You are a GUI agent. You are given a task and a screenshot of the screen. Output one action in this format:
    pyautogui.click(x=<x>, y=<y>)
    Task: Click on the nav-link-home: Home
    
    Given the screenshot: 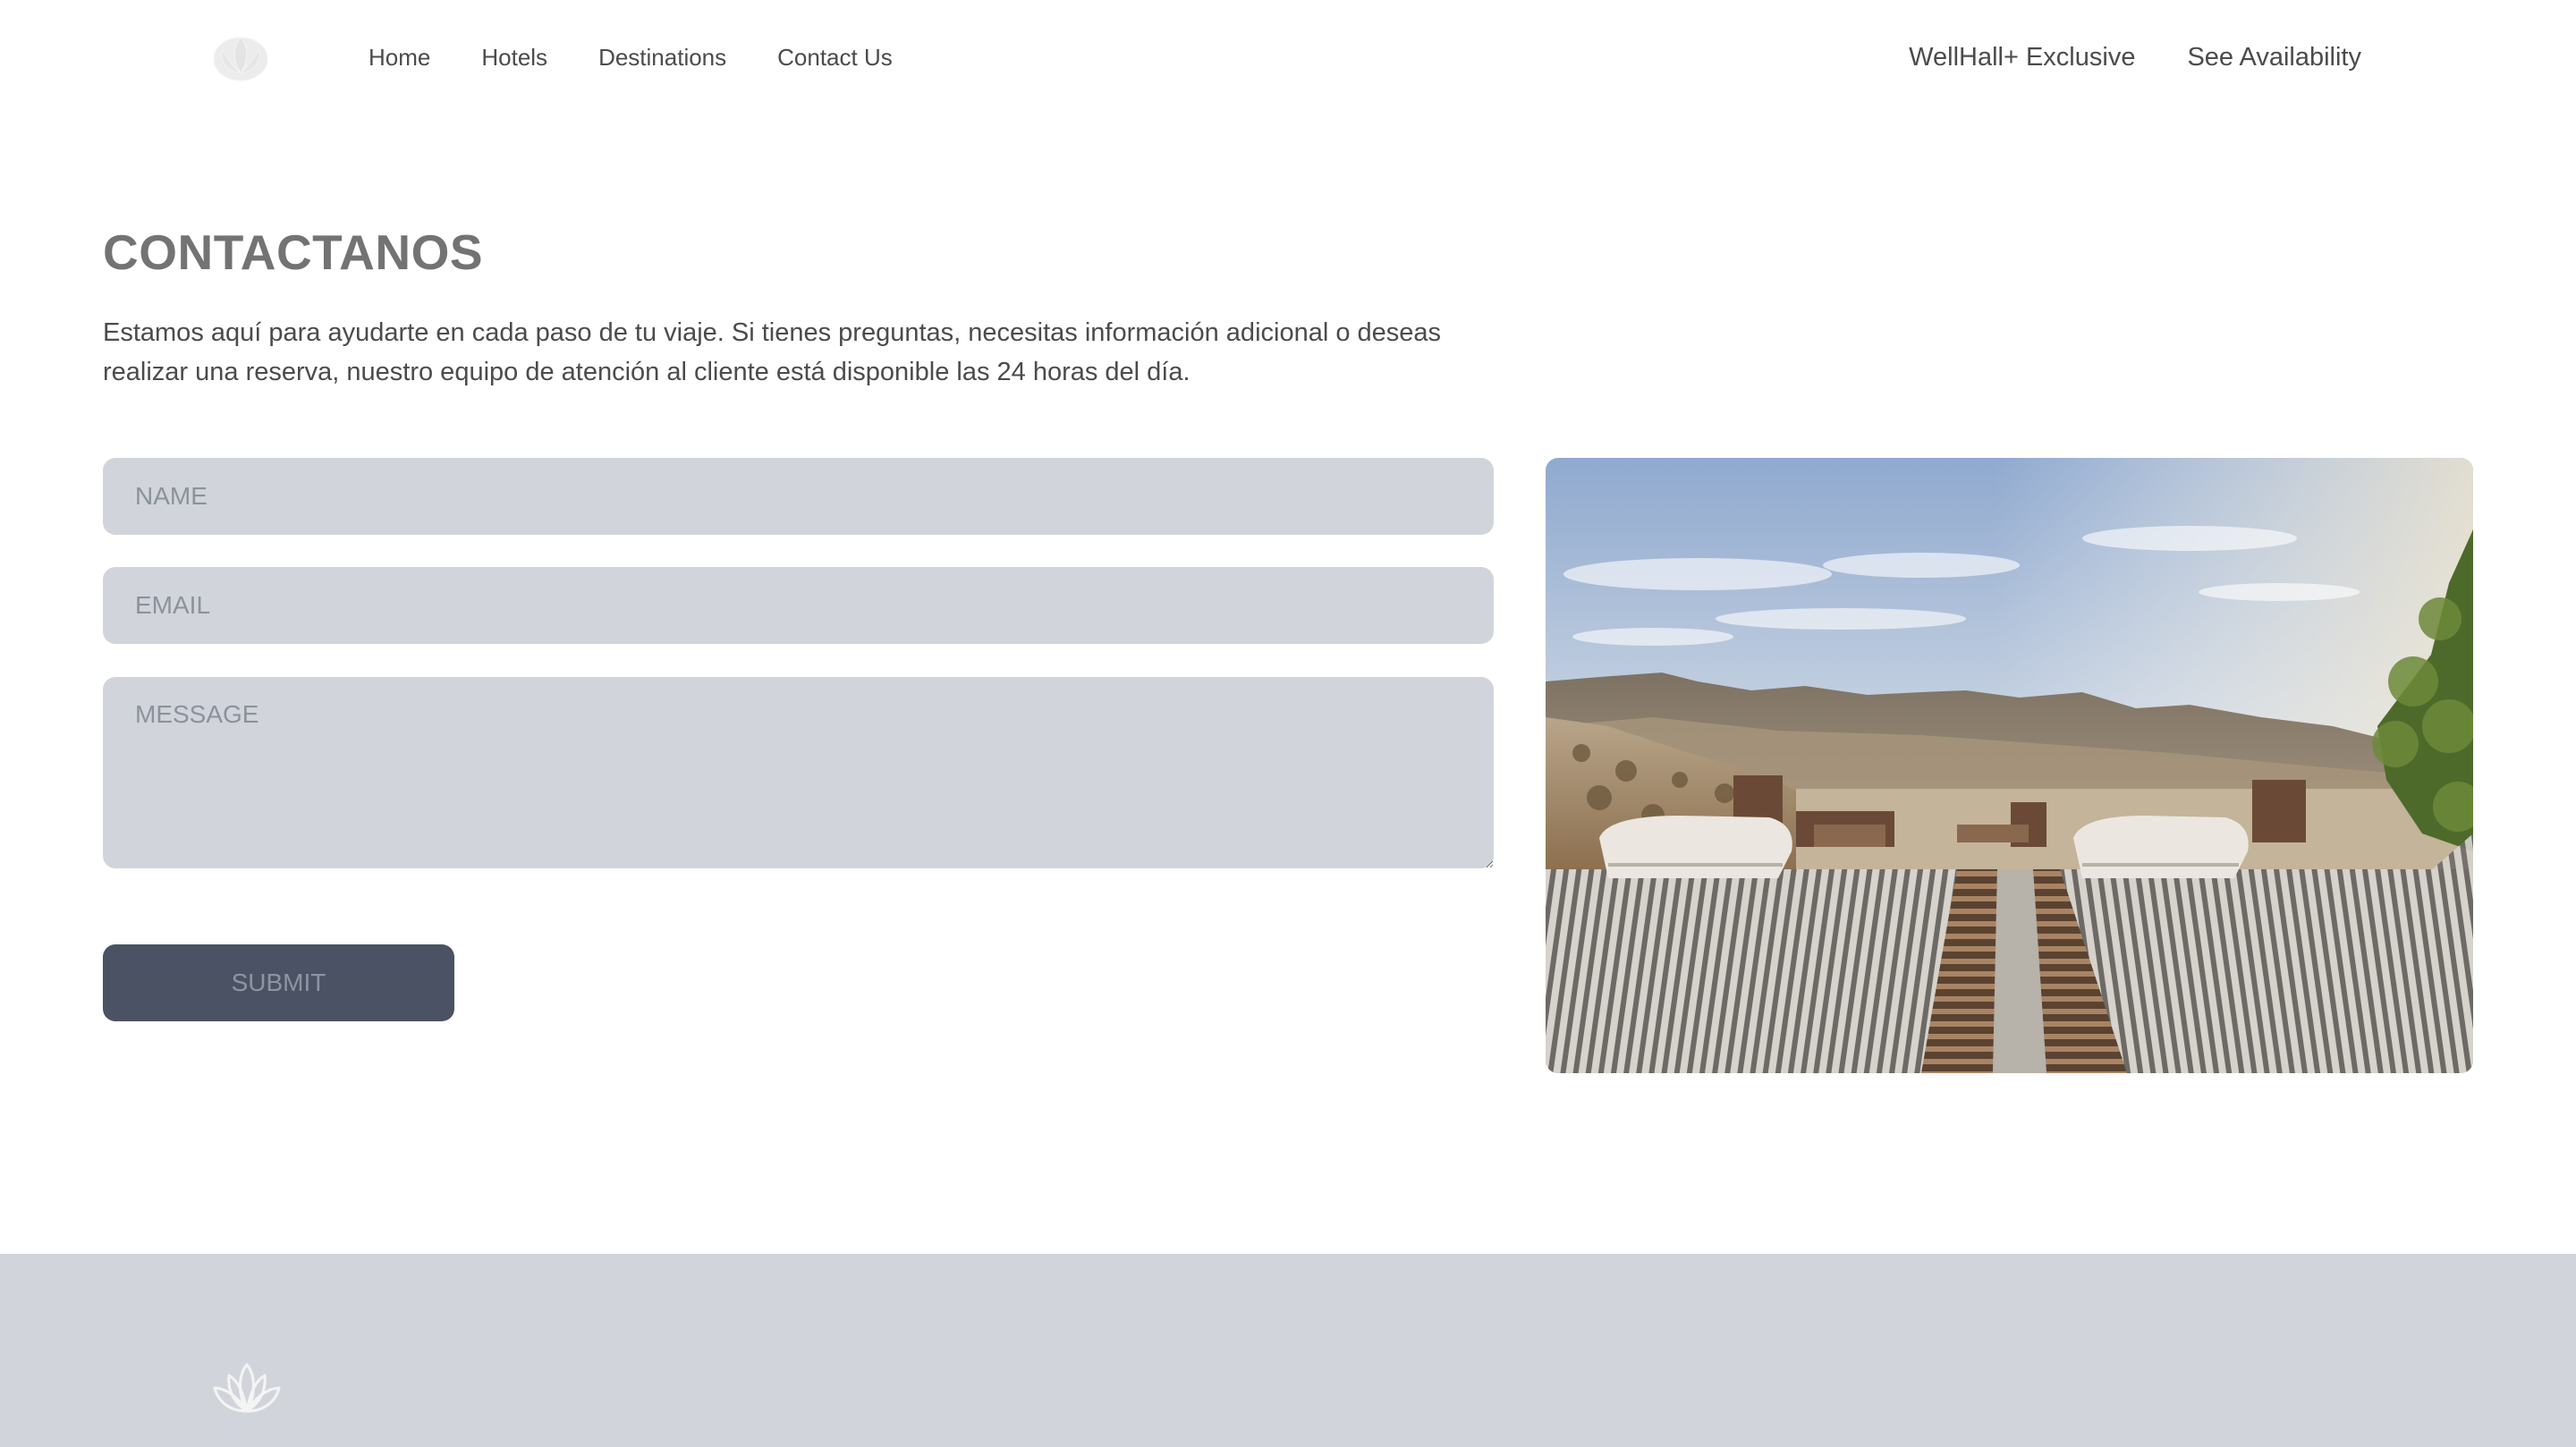 What is the action you would take?
    pyautogui.click(x=399, y=57)
    